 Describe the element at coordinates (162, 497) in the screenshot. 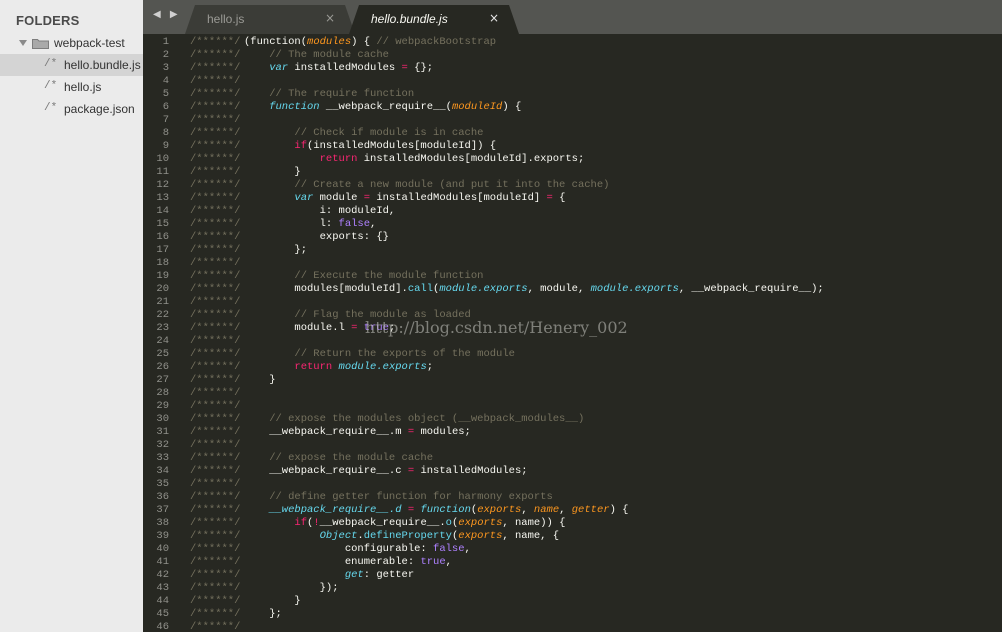

I see `line-number: 36` at that location.